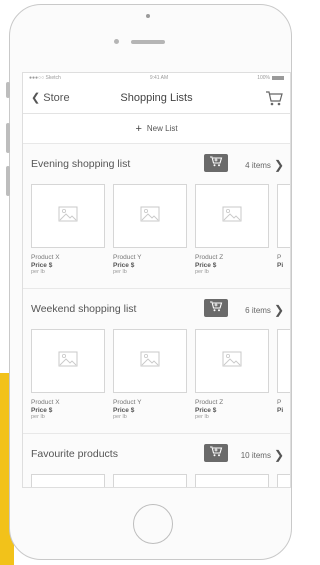  Describe the element at coordinates (255, 455) in the screenshot. I see `item-count-label: 10 items` at that location.